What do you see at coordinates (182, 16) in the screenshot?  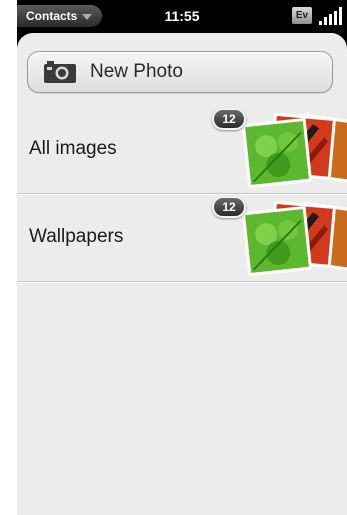 I see `status-bar: Contacts 11:55 Ev` at bounding box center [182, 16].